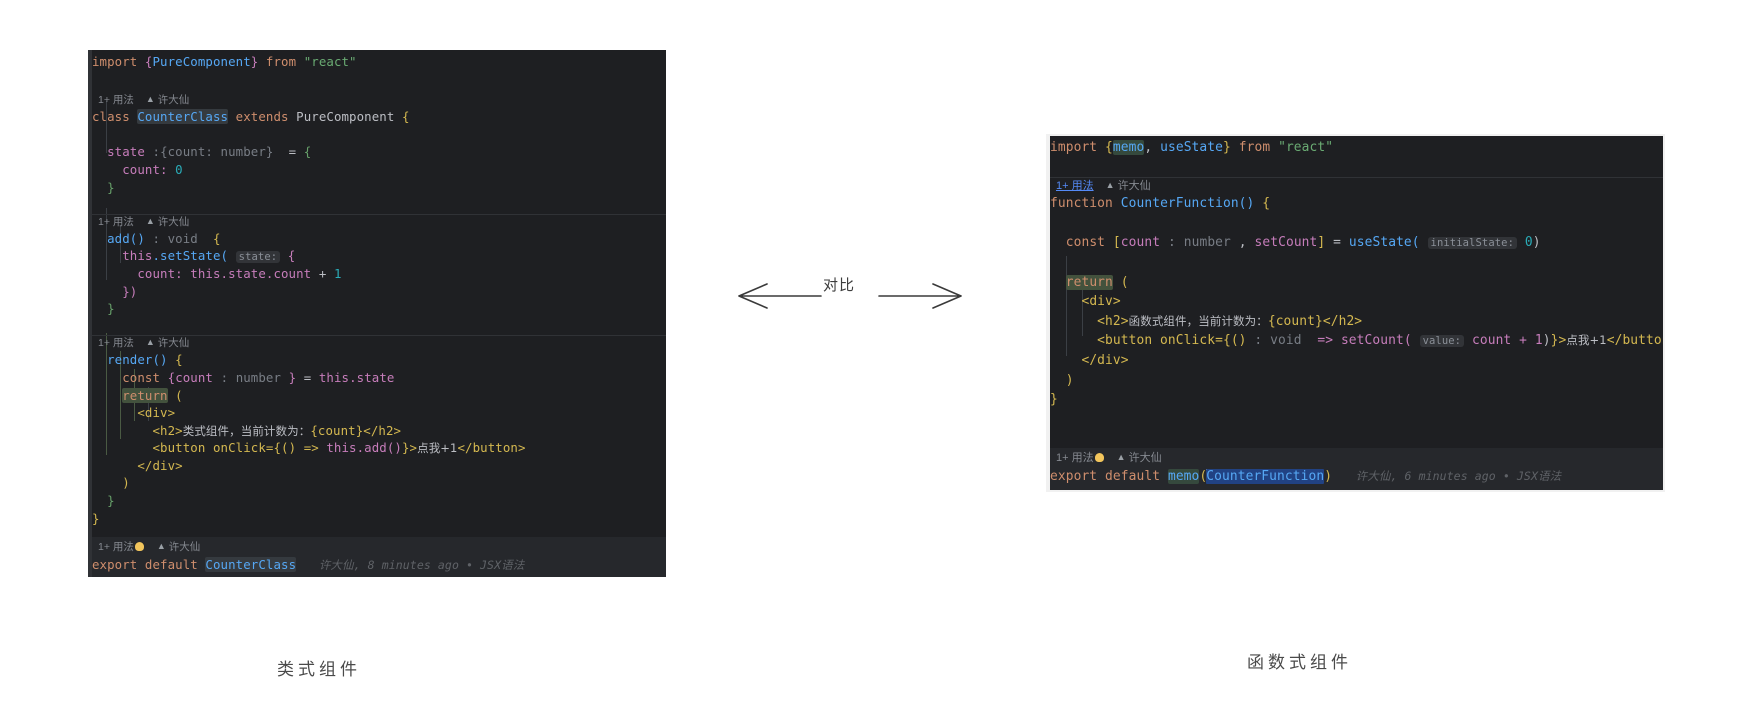 The width and height of the screenshot is (1755, 724). I want to click on imported-symbol-memo: memo, so click(1128, 147).